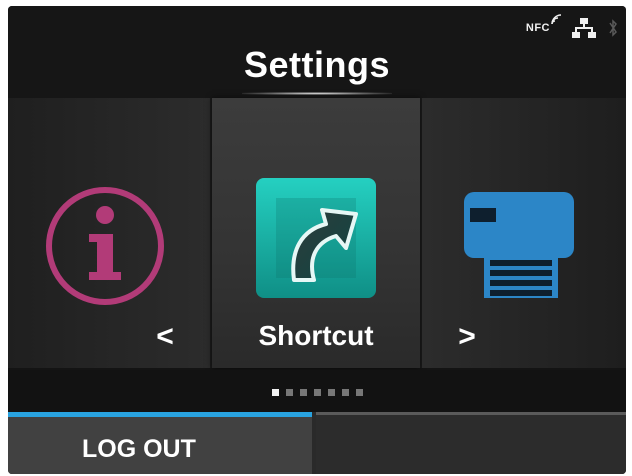  I want to click on info-icon, so click(105, 246).